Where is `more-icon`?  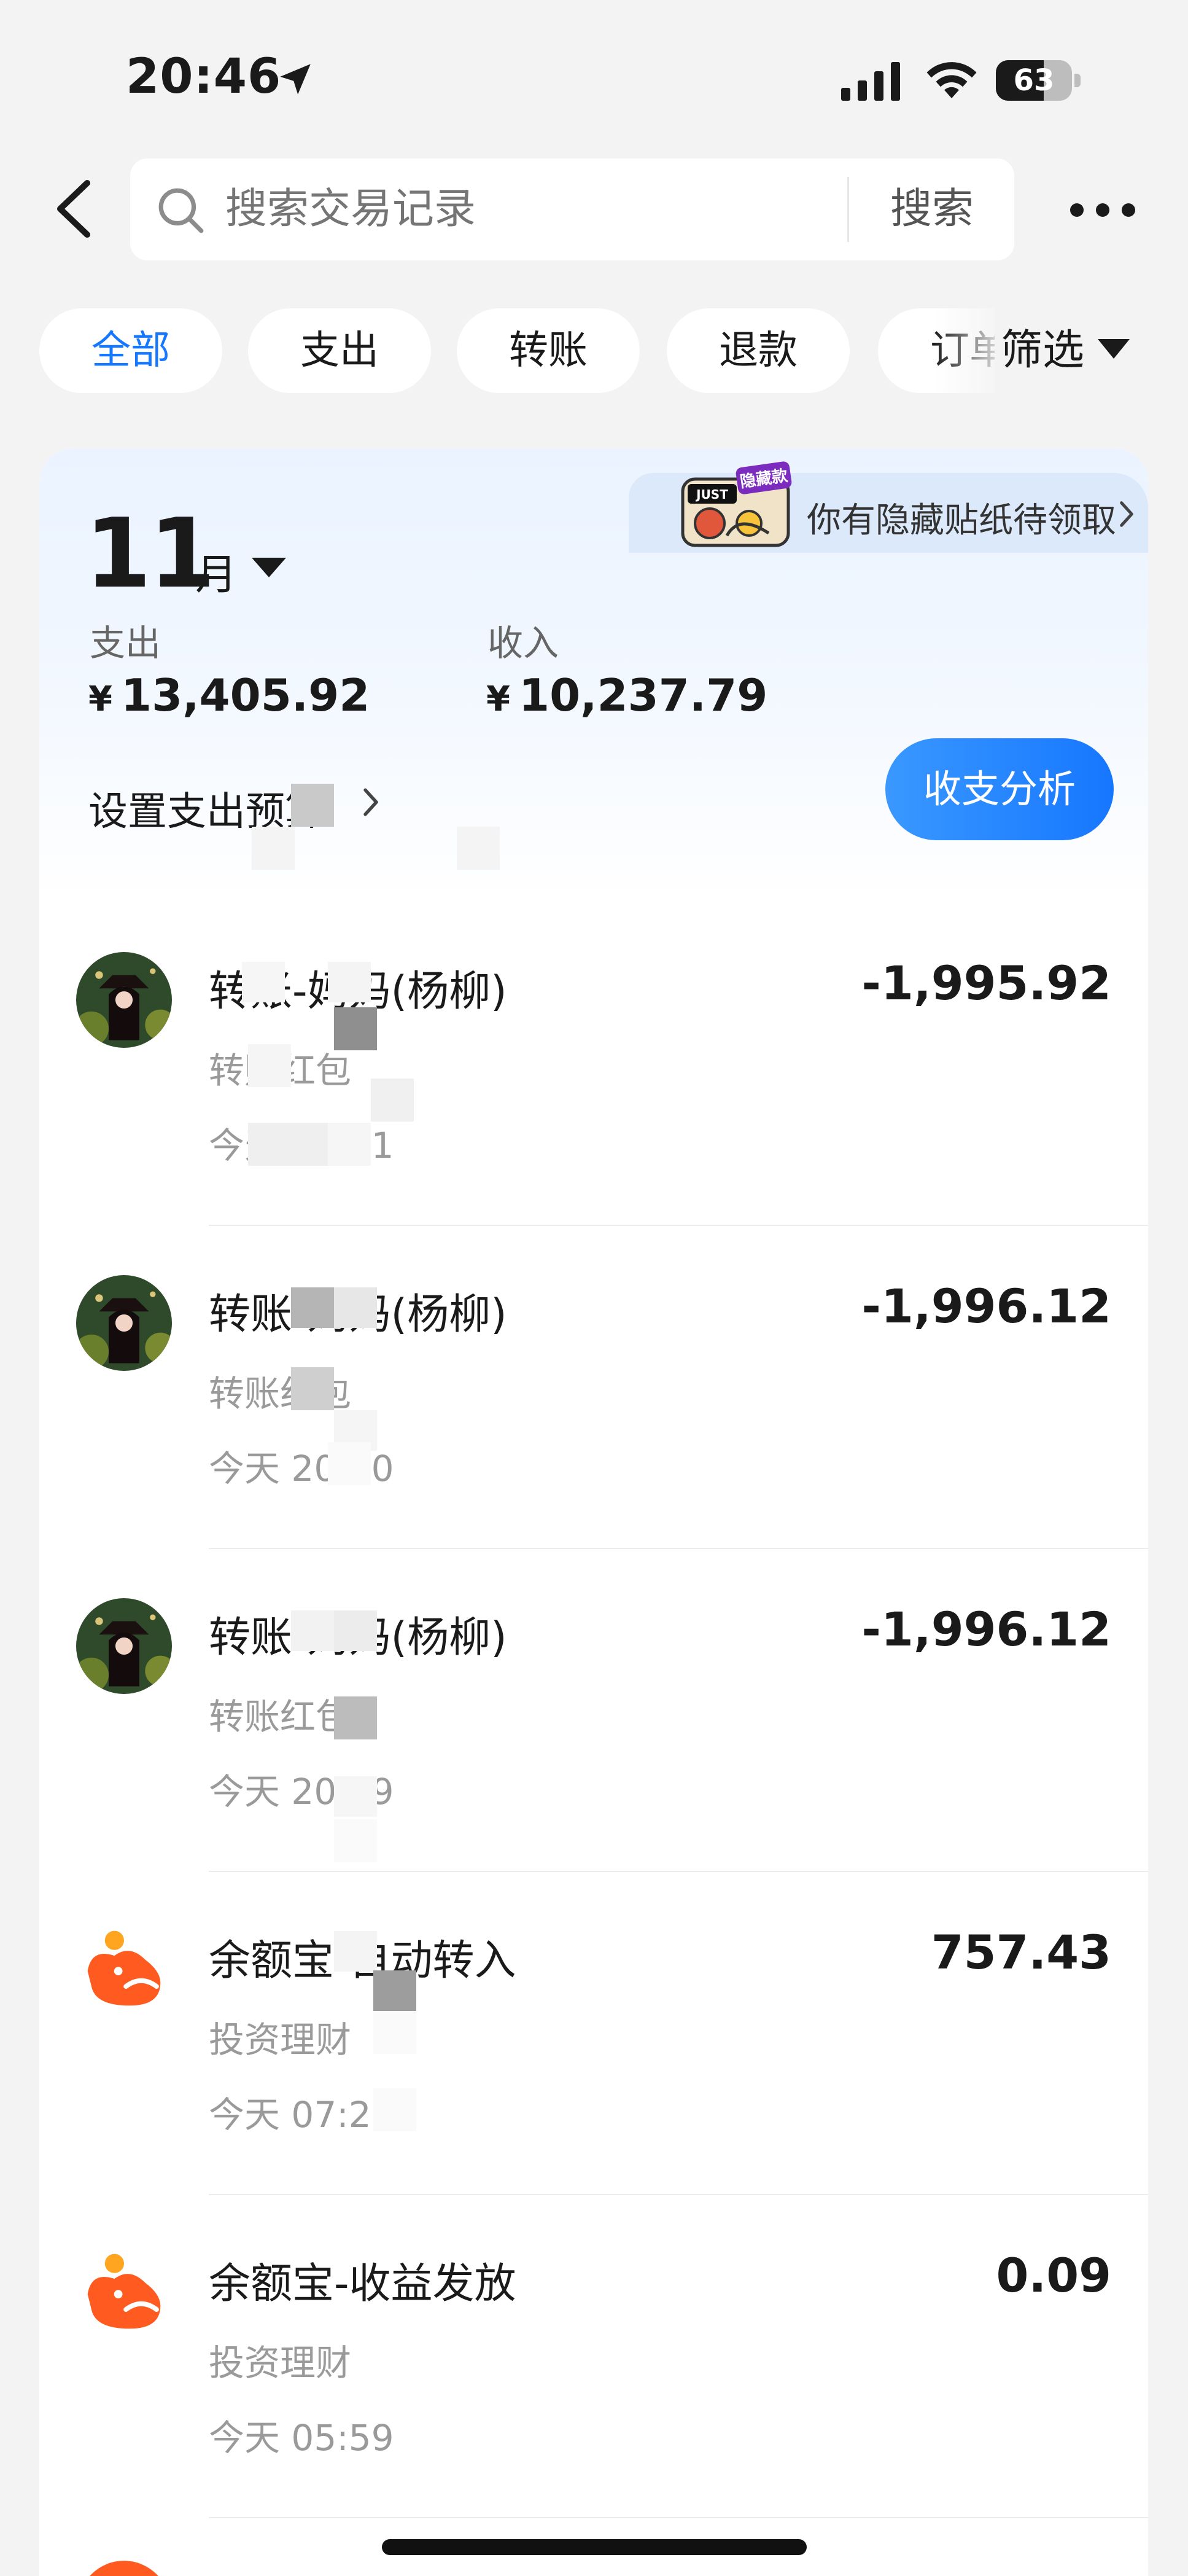
more-icon is located at coordinates (1103, 210).